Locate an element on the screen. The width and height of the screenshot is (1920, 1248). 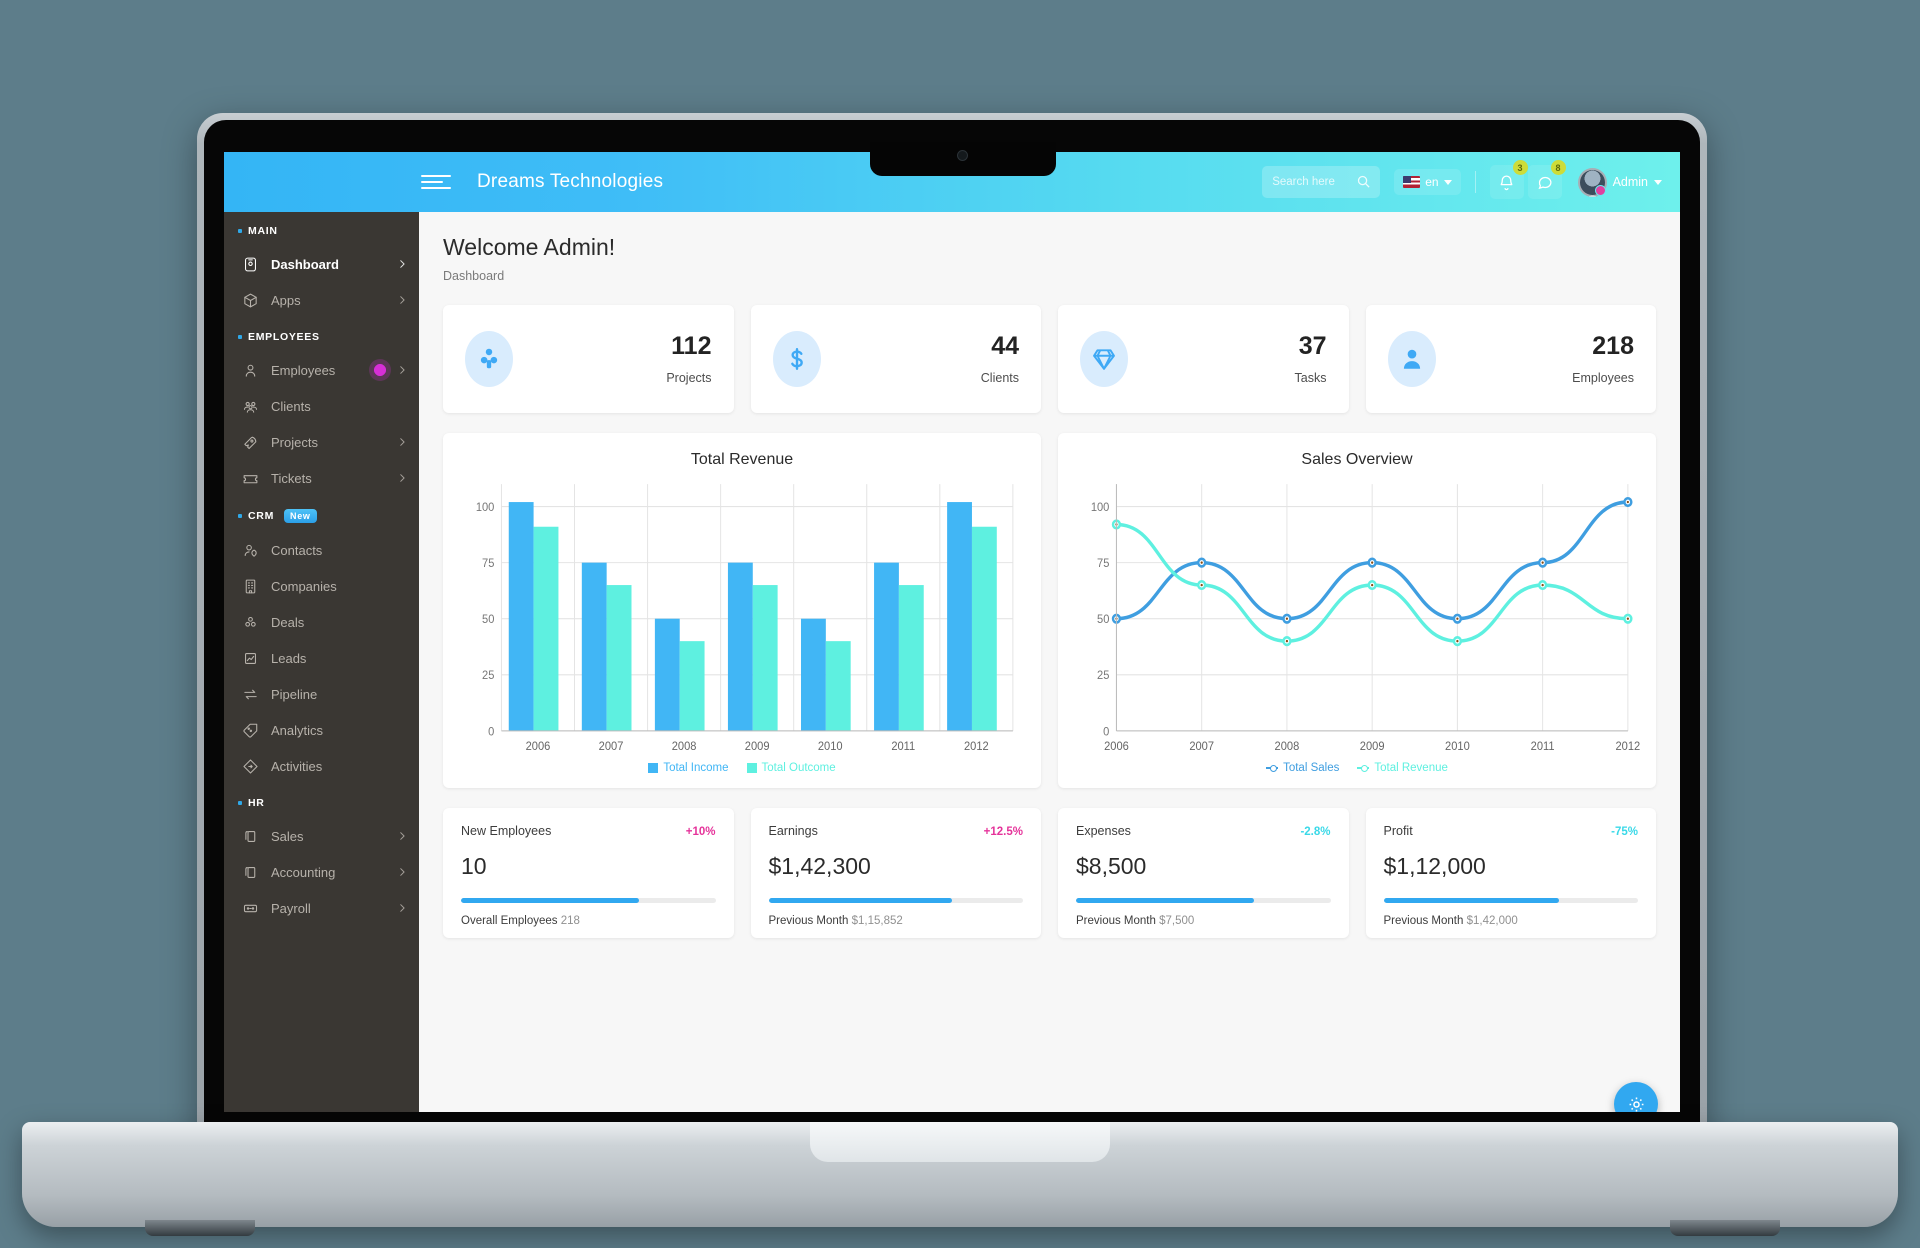
leads-chart-icon is located at coordinates (250, 658).